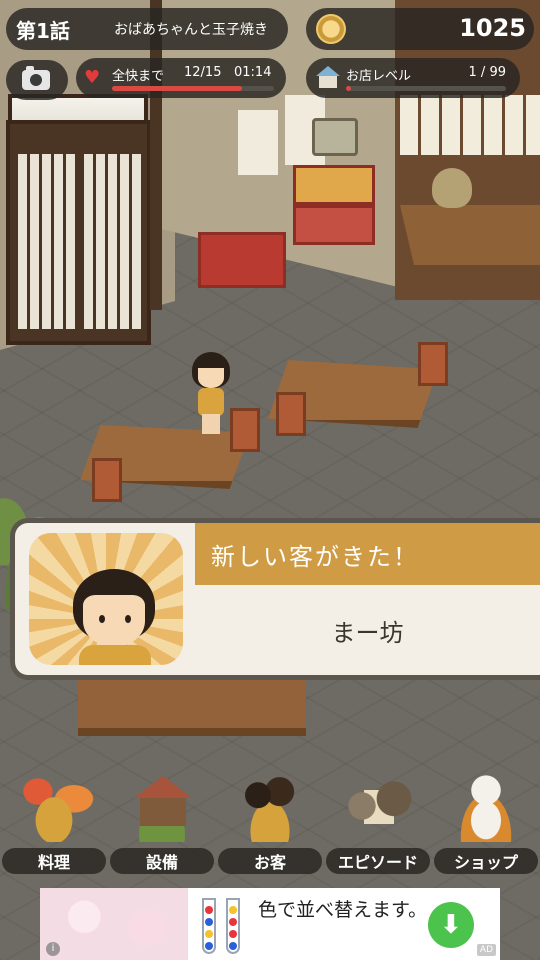  I want to click on customer-portrait, so click(106, 599).